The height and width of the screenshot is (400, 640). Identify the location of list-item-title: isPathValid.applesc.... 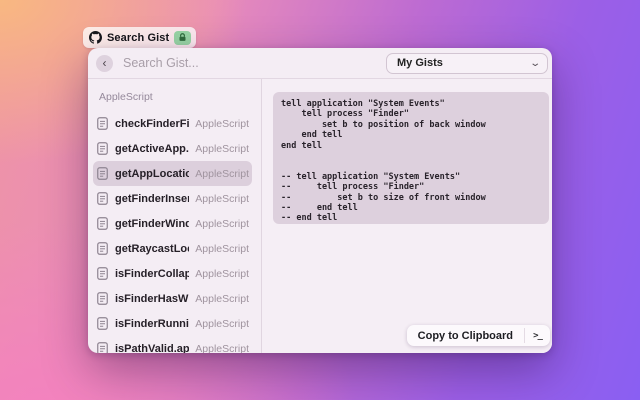
(152, 348).